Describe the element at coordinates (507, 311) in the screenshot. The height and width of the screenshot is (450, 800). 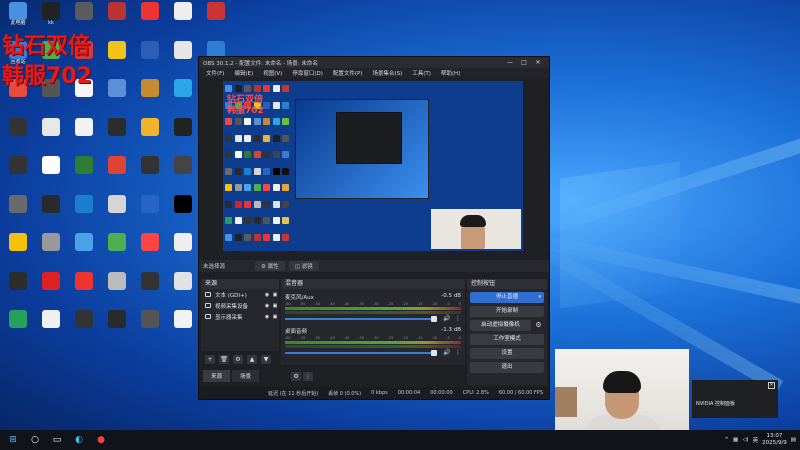
I see `start-recording-button: 开始录制` at that location.